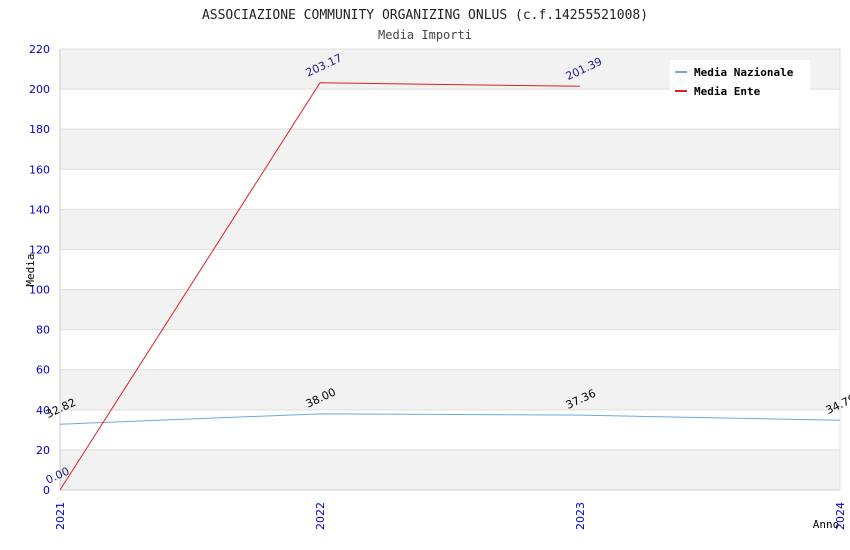  I want to click on chart-subtitle: Media Importi, so click(425, 35).